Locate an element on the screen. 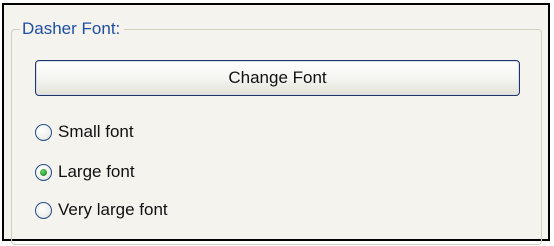 This screenshot has width=554, height=246. radio-button-small-font is located at coordinates (43, 132).